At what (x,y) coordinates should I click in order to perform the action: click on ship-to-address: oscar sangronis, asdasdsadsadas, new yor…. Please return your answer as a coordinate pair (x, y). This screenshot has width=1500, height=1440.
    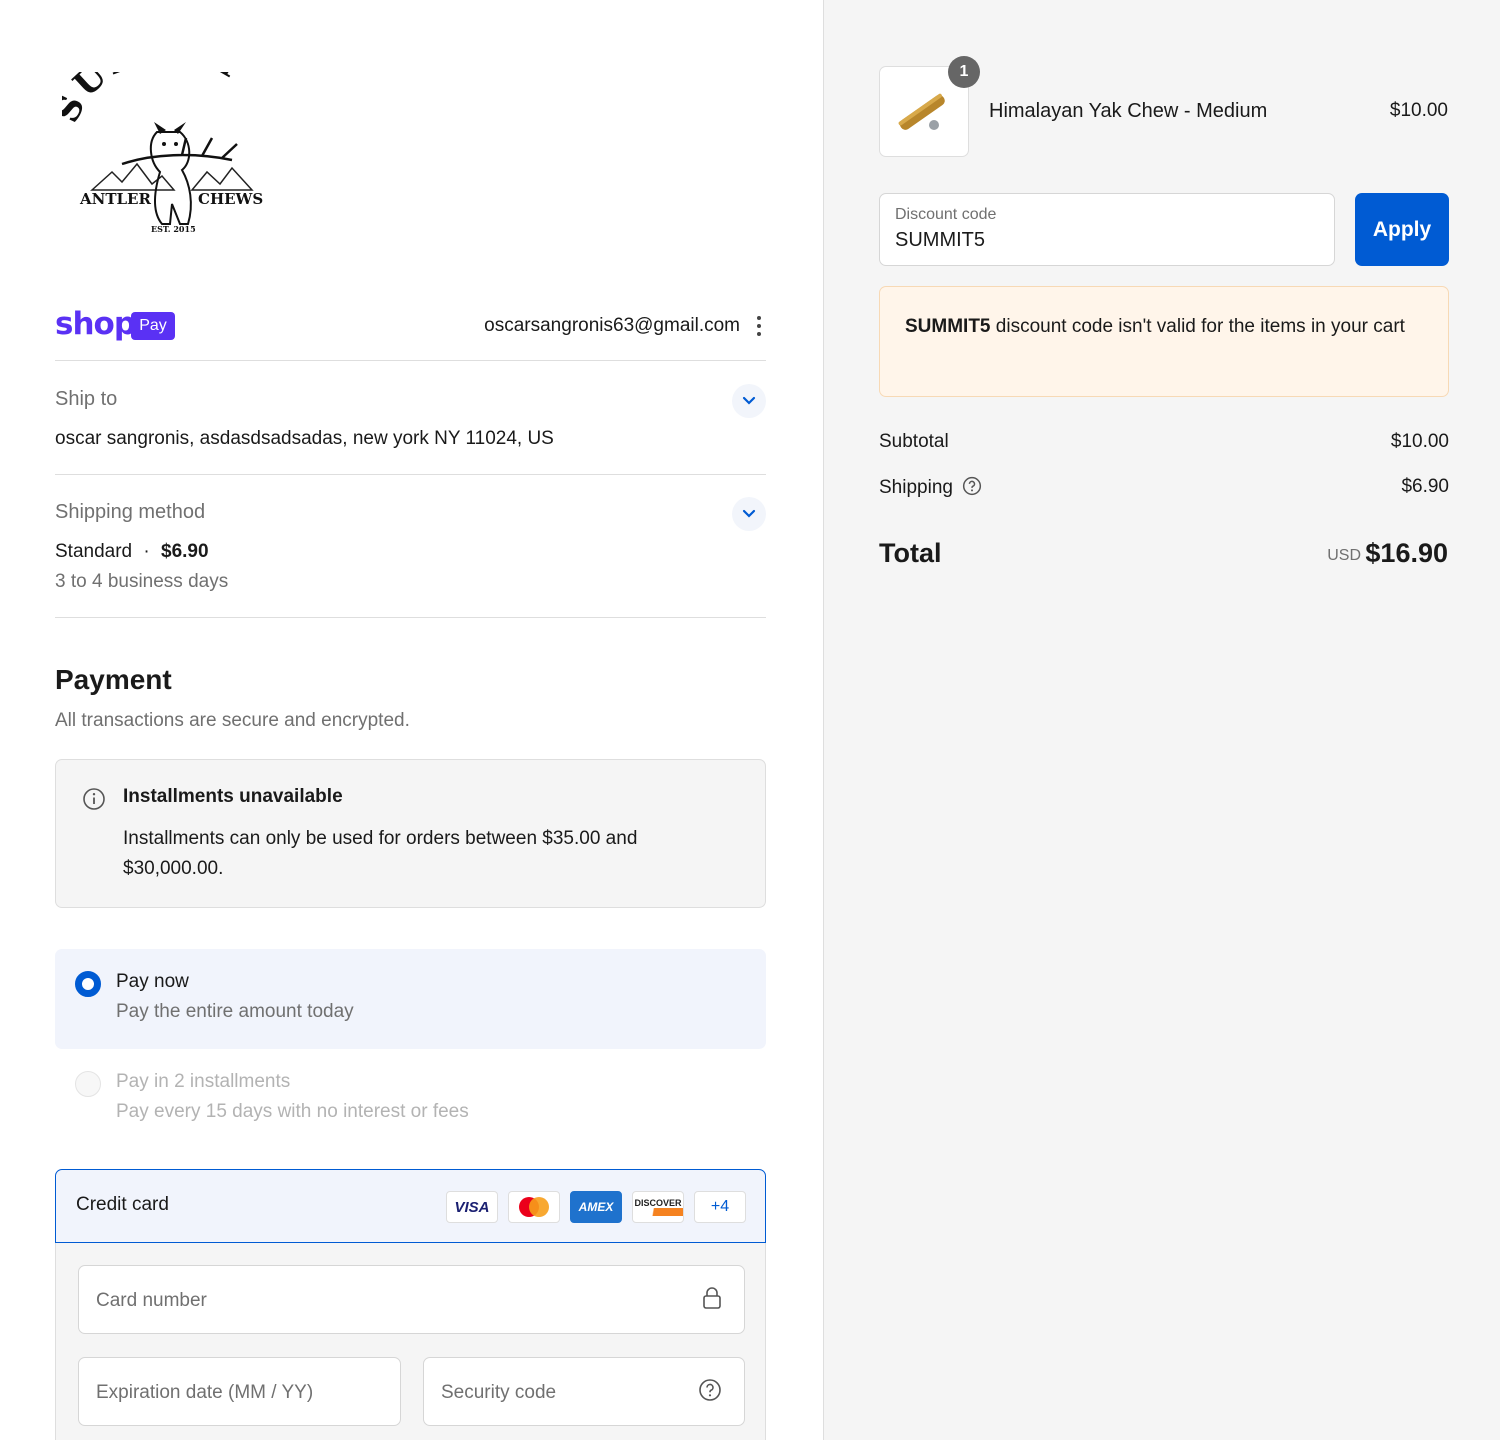
    Looking at the image, I should click on (304, 438).